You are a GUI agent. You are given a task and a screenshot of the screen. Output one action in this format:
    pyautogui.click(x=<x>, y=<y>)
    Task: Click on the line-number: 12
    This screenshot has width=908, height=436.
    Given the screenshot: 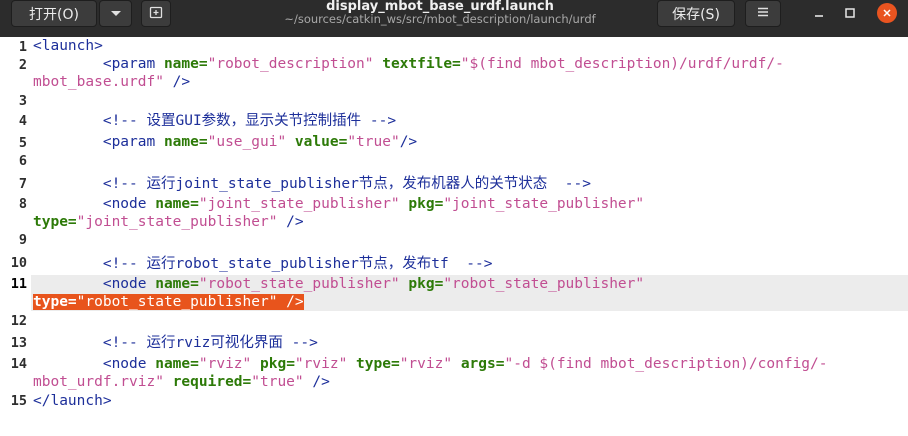 What is the action you would take?
    pyautogui.click(x=18, y=321)
    